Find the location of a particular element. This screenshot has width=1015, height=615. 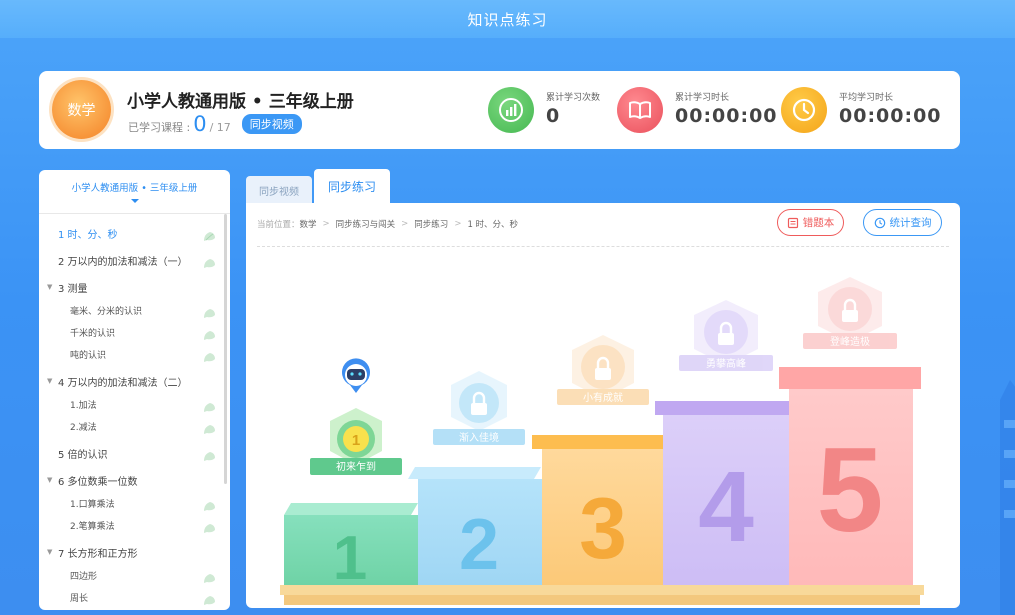

book-icon is located at coordinates (640, 110).